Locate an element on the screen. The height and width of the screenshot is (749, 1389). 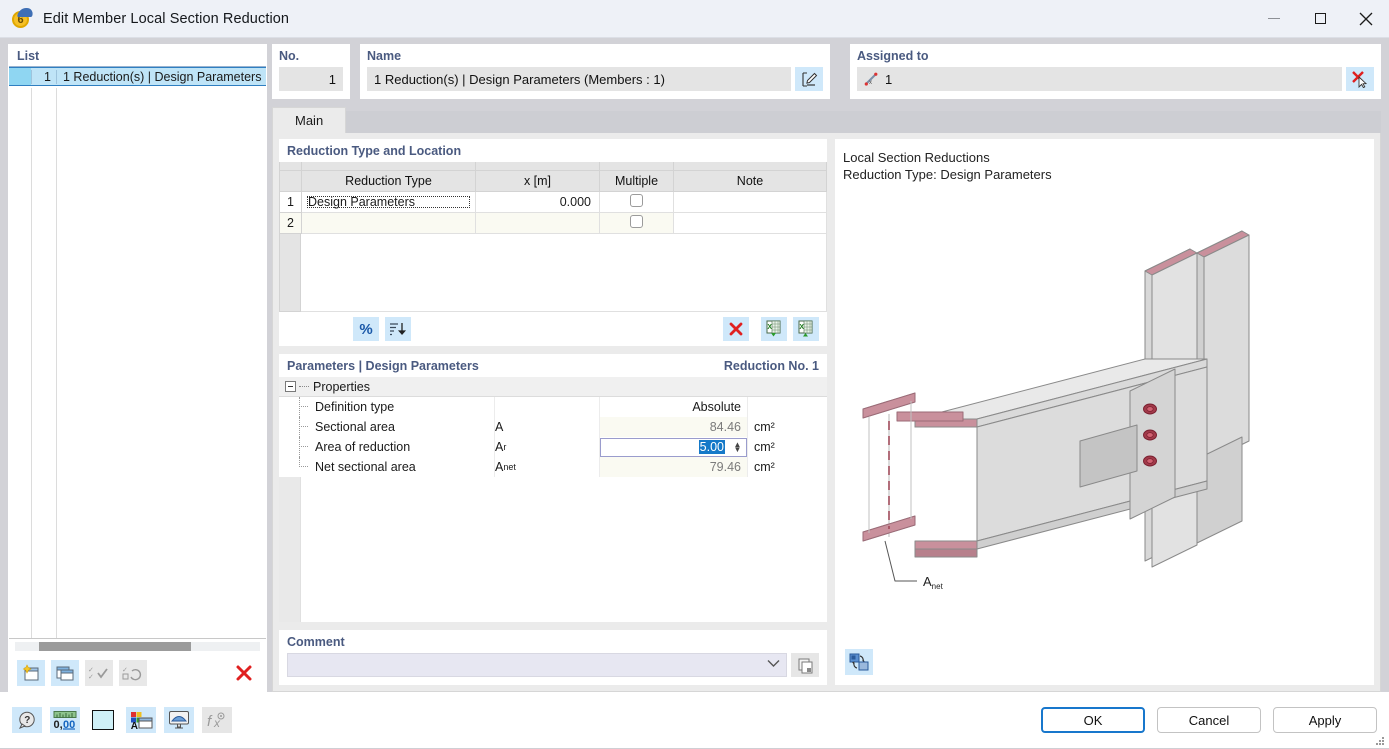
assigned-panel: Assigned to x 1 is located at coordinates (1115, 71).